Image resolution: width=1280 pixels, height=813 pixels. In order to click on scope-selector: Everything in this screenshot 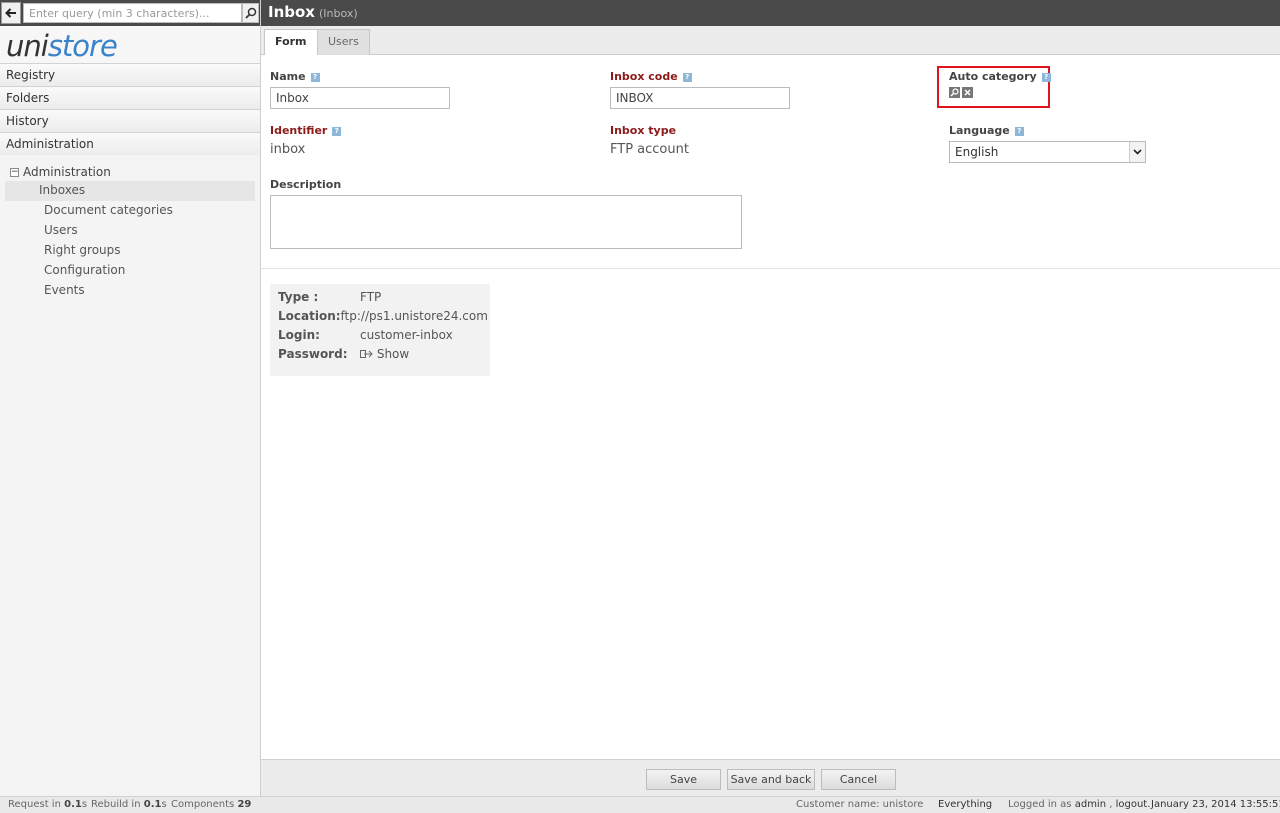, I will do `click(965, 805)`.